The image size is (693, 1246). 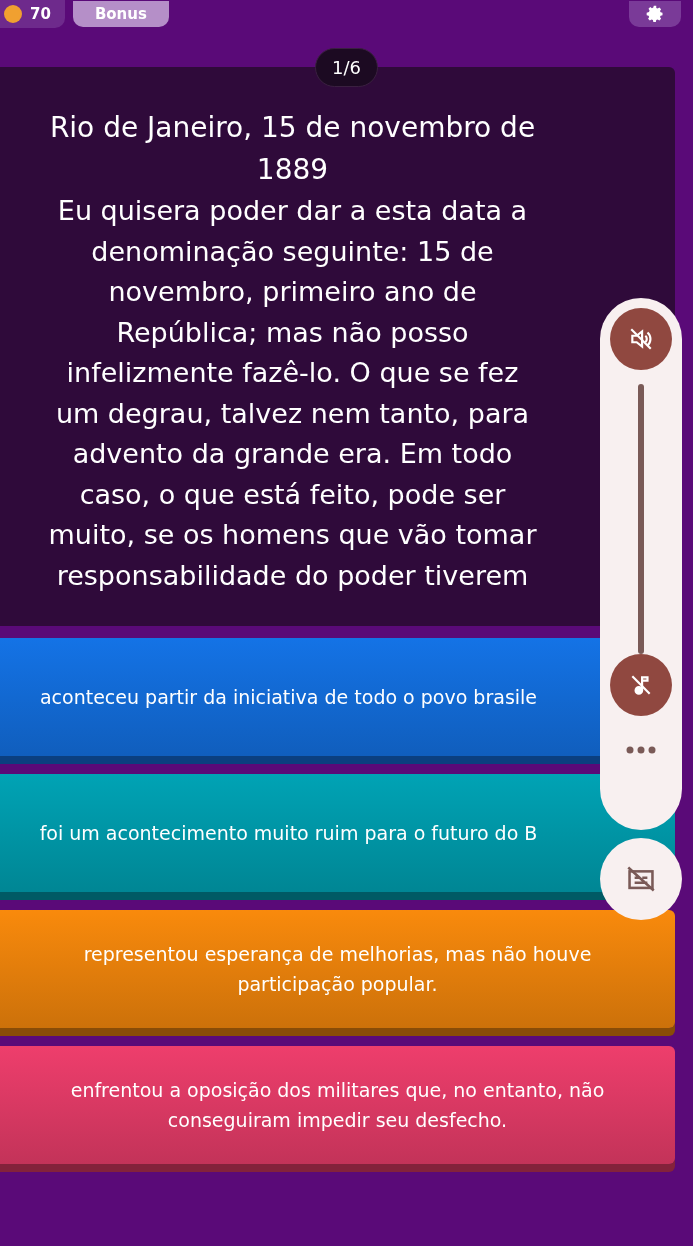 I want to click on settings-button, so click(x=655, y=14).